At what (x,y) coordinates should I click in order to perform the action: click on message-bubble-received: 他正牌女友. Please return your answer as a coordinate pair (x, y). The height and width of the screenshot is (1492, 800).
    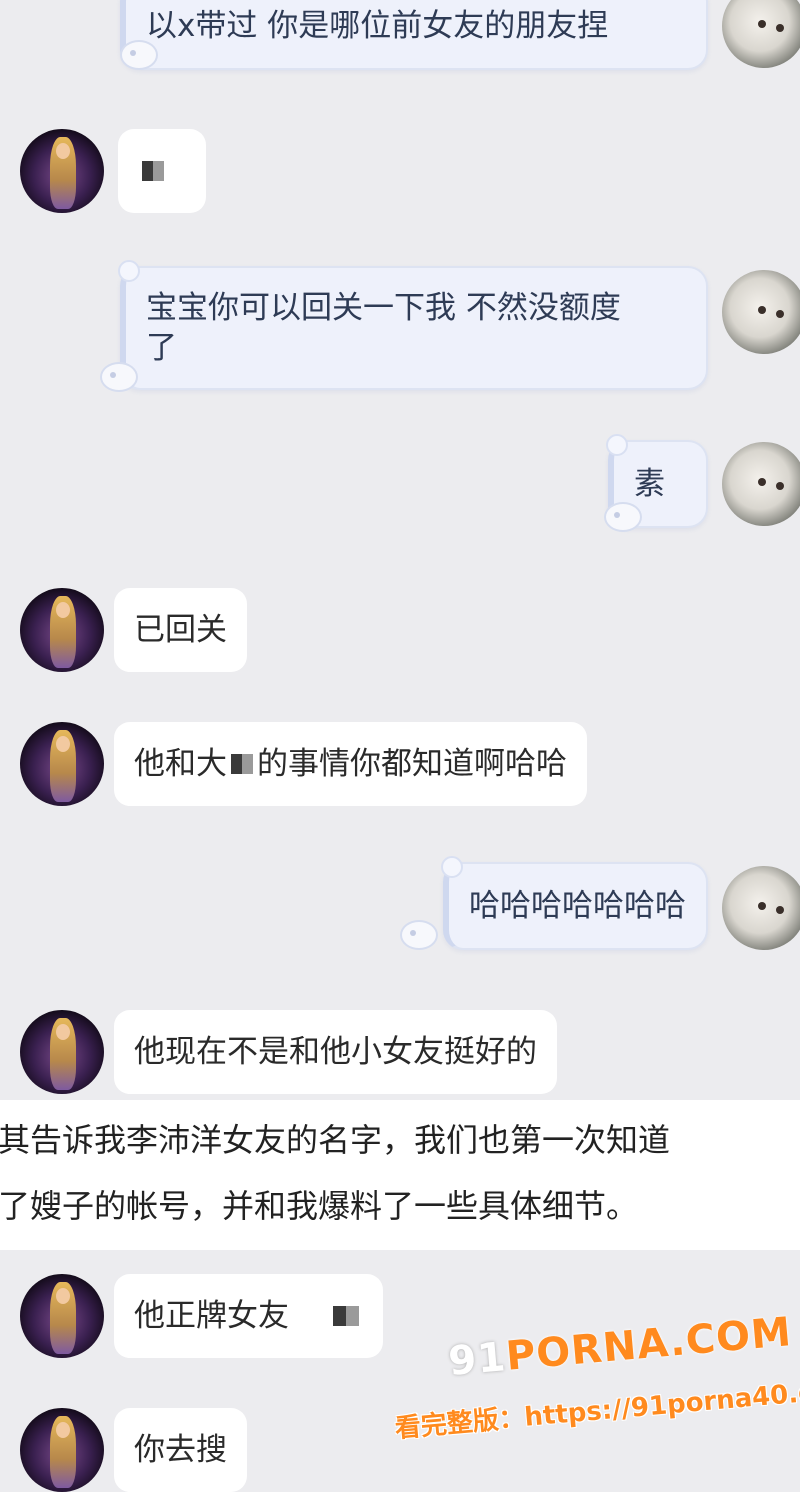
    Looking at the image, I should click on (248, 1316).